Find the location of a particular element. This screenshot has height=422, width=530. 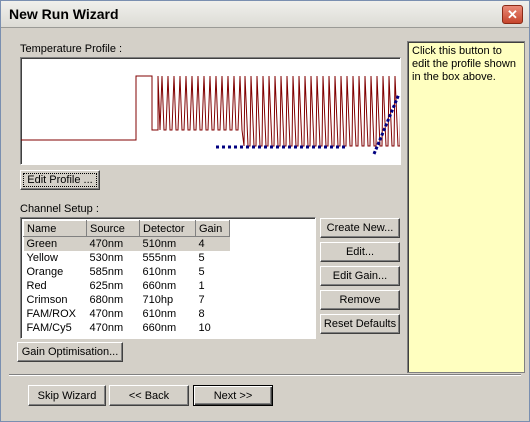

channel-cell-gain: 4 is located at coordinates (212, 243).